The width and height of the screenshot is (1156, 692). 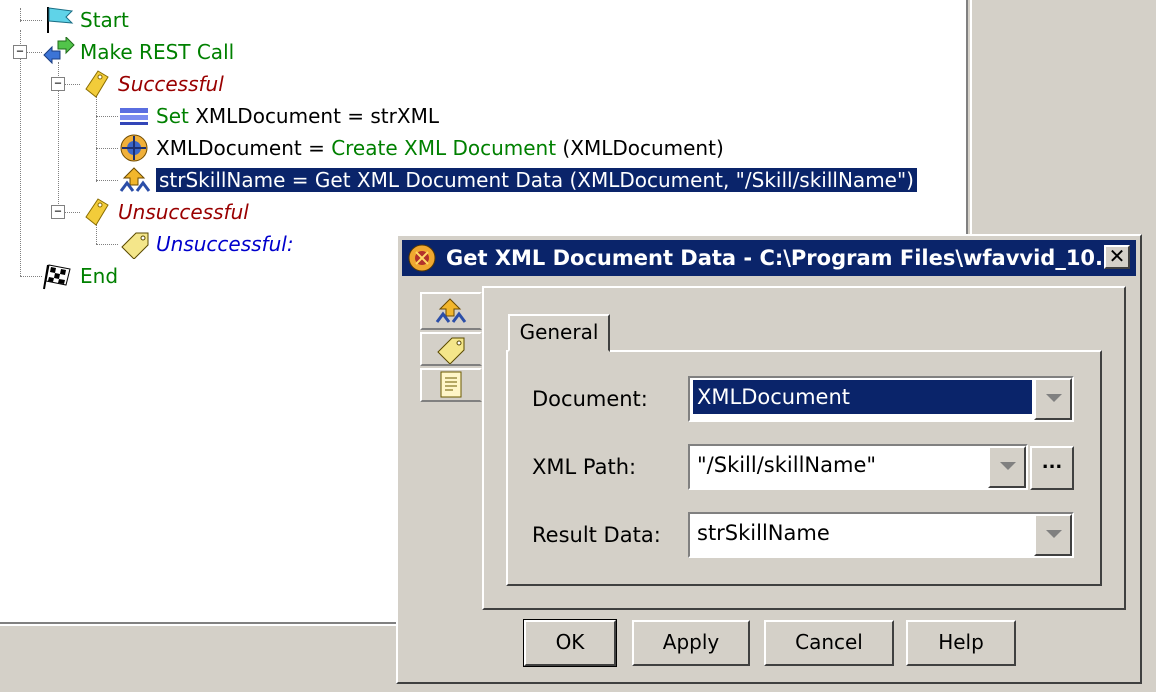 I want to click on document-select: XMLDocument, so click(x=881, y=399).